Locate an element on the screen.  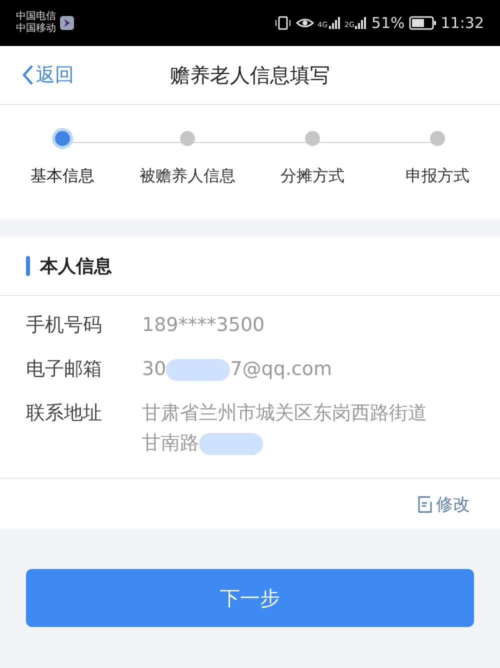
back-chevron-icon is located at coordinates (28, 75).